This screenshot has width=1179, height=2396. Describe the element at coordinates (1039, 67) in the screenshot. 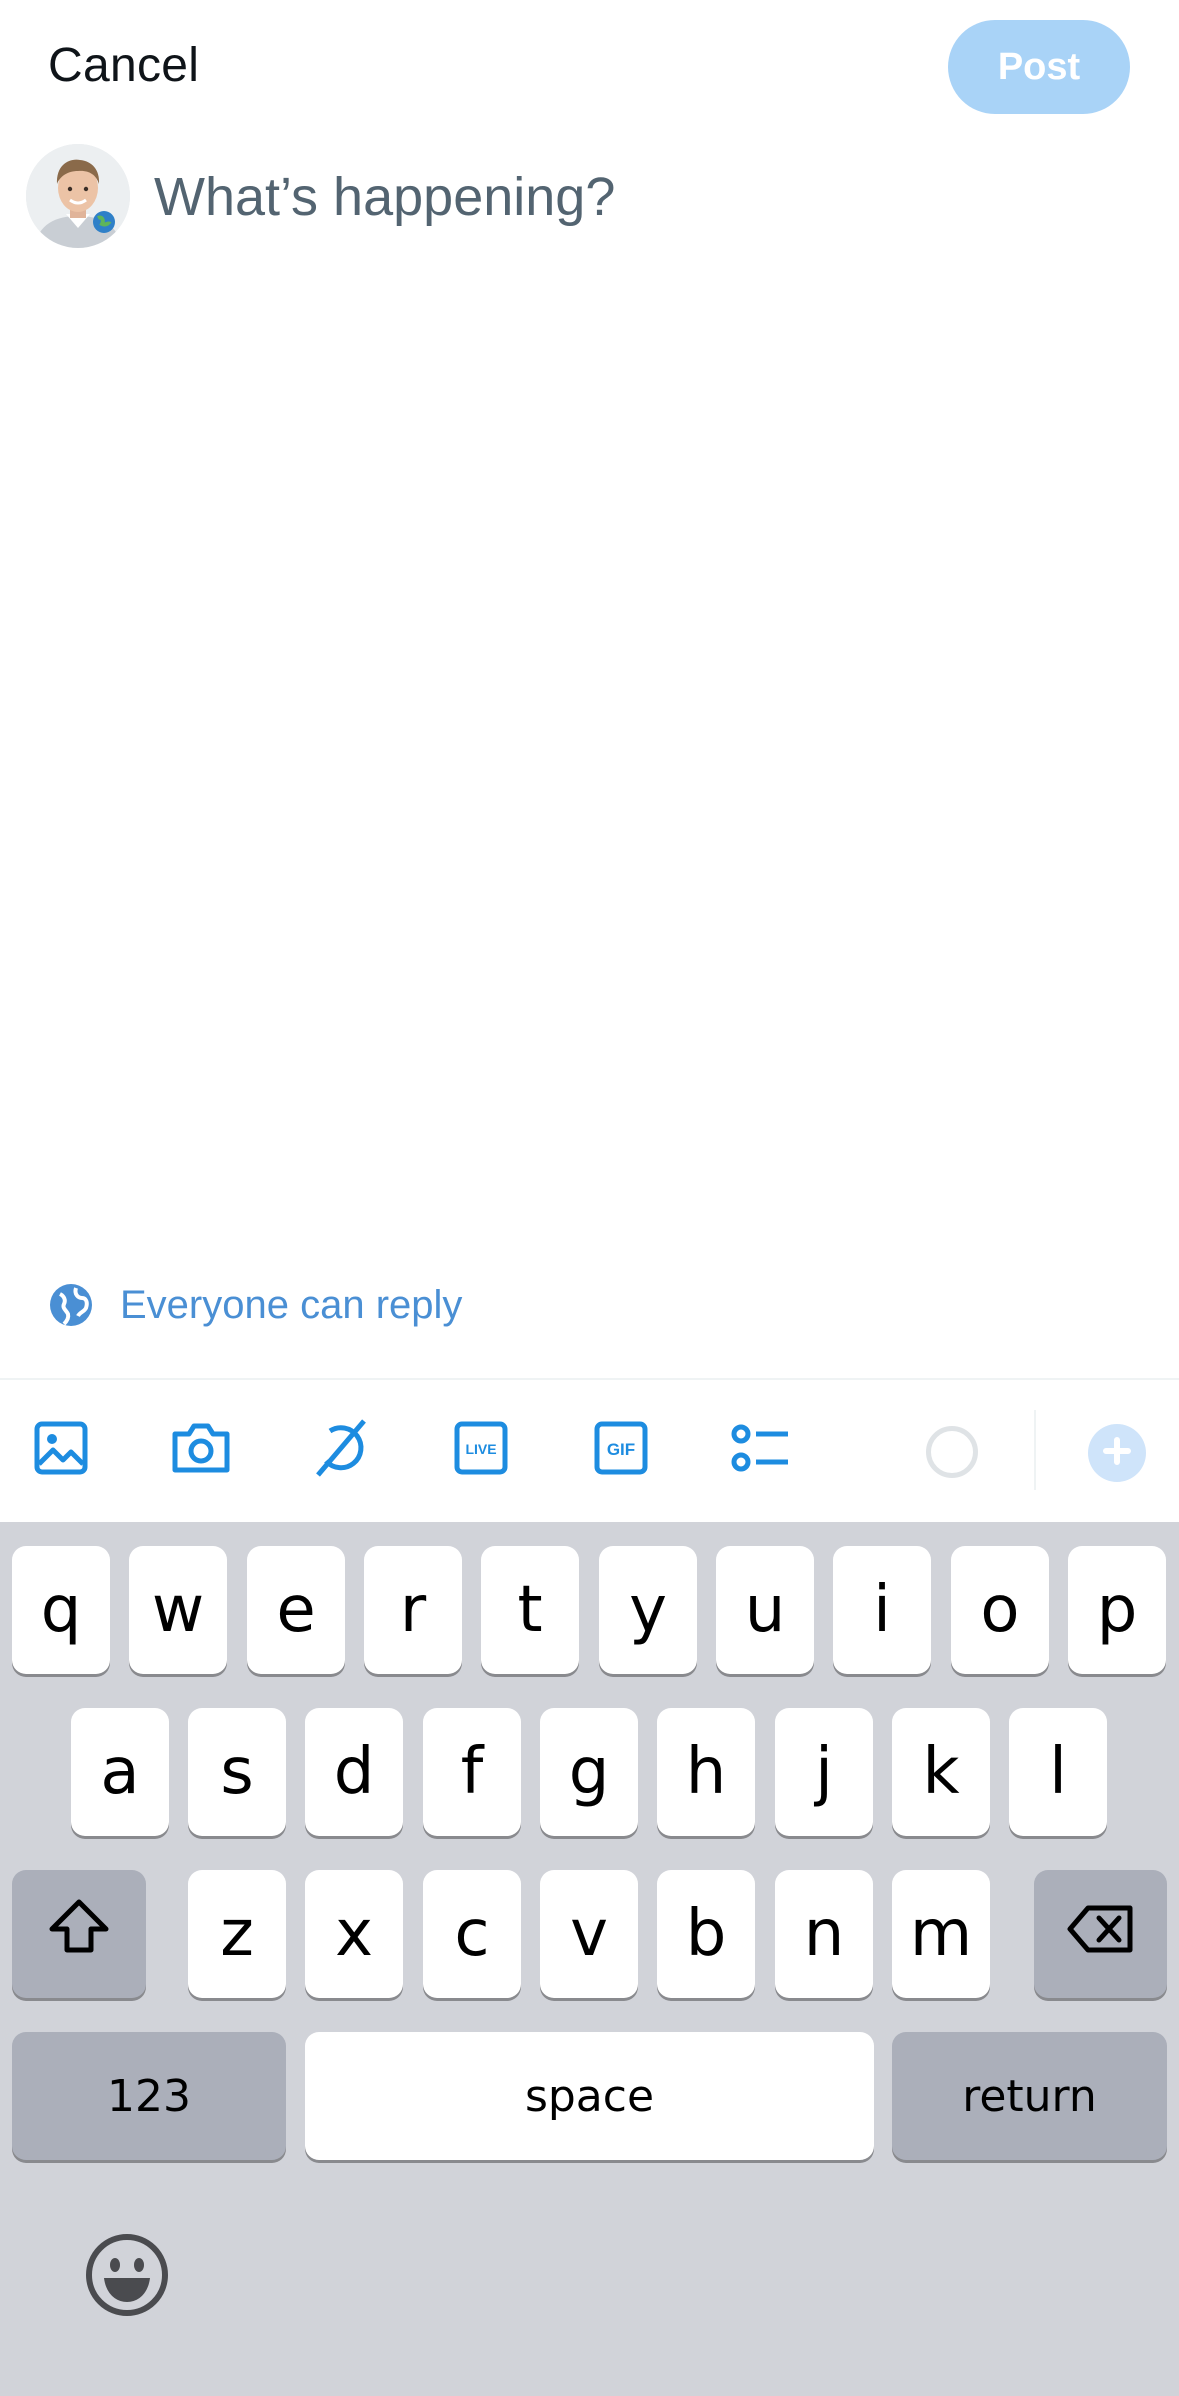

I see `post-button: Post` at that location.